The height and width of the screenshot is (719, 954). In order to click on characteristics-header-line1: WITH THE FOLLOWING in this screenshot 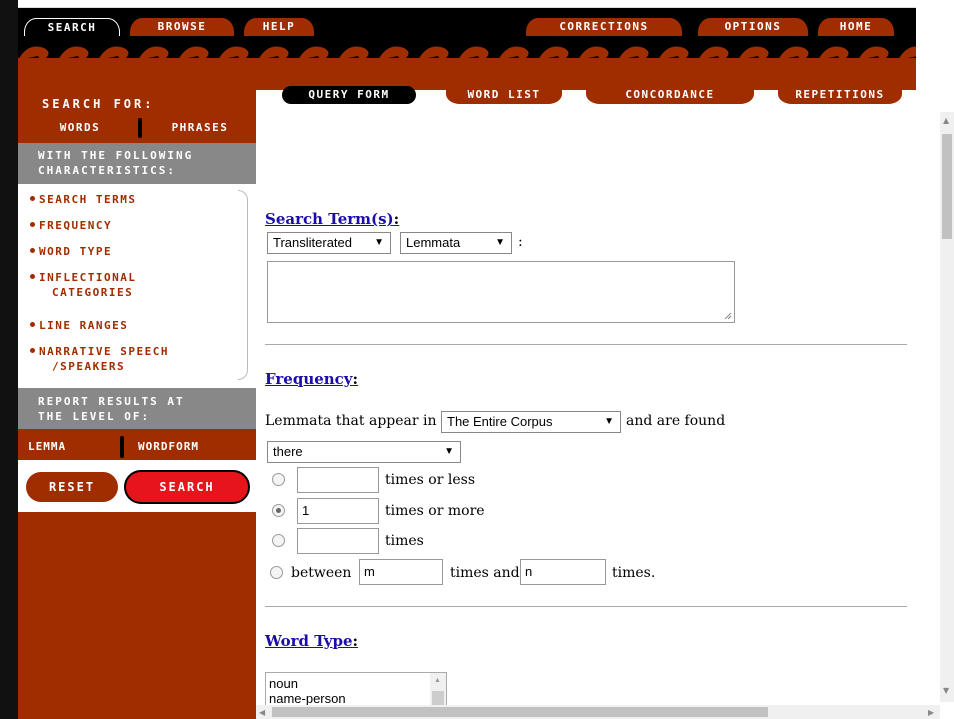, I will do `click(116, 155)`.